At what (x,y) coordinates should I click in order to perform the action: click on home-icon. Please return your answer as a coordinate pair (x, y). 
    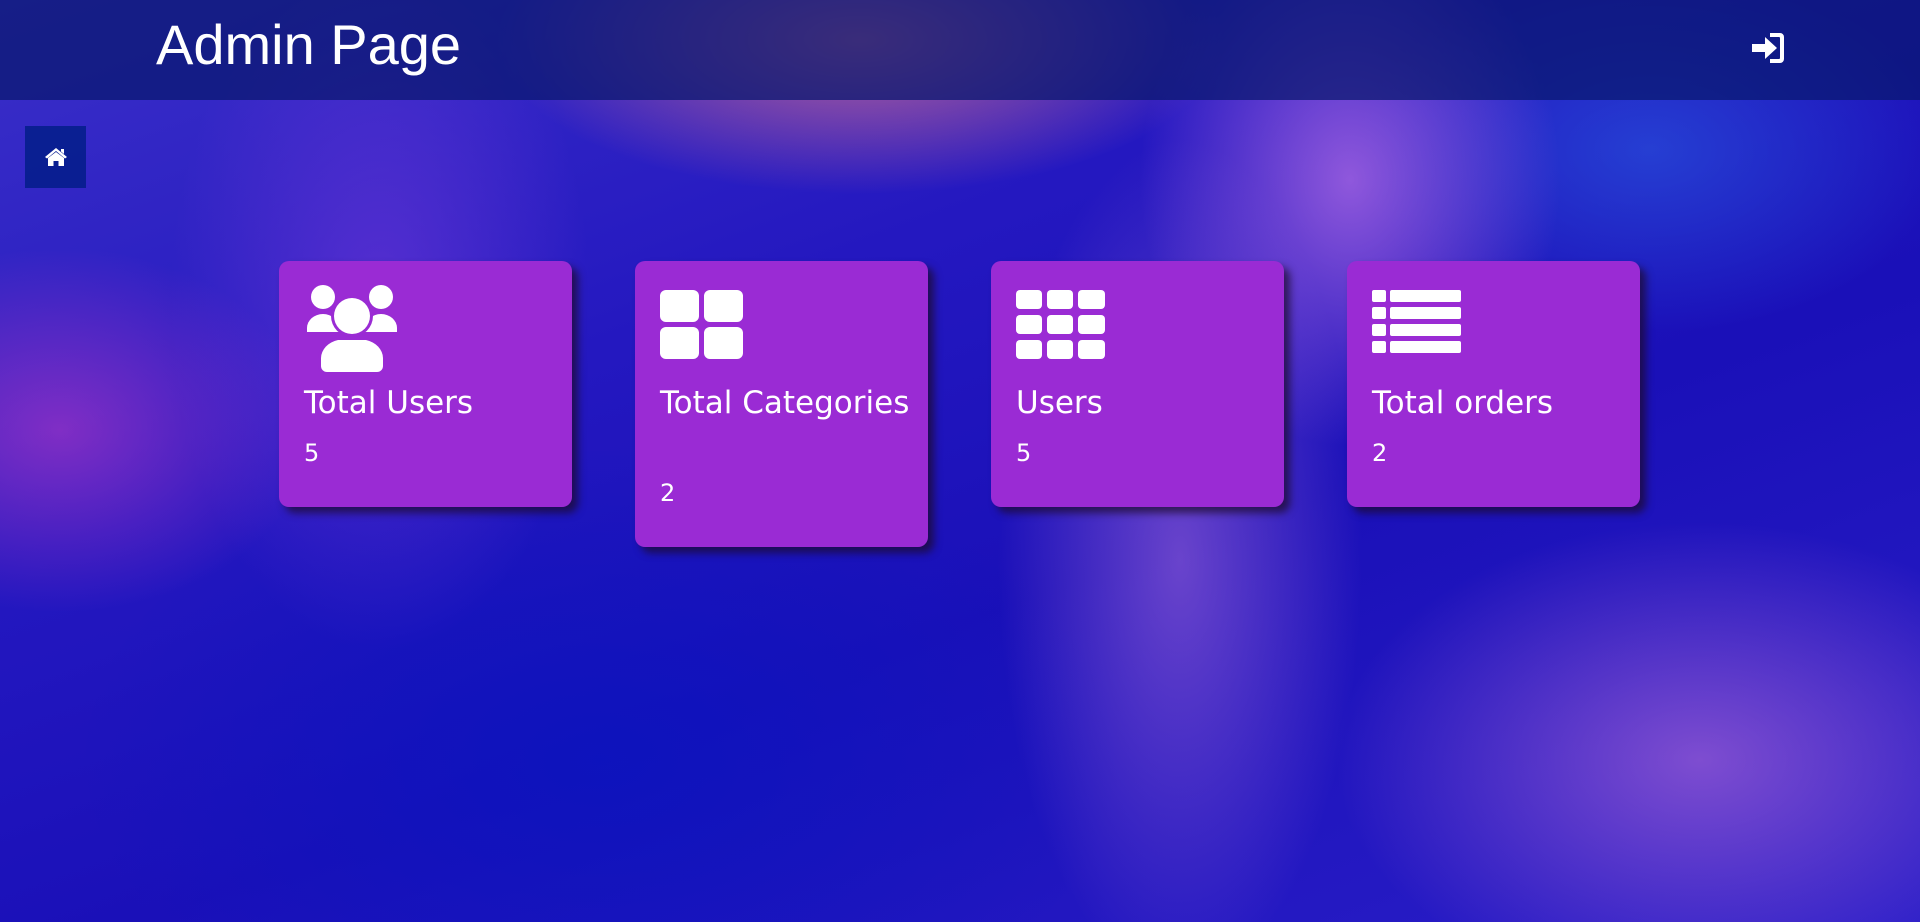
    Looking at the image, I should click on (55, 157).